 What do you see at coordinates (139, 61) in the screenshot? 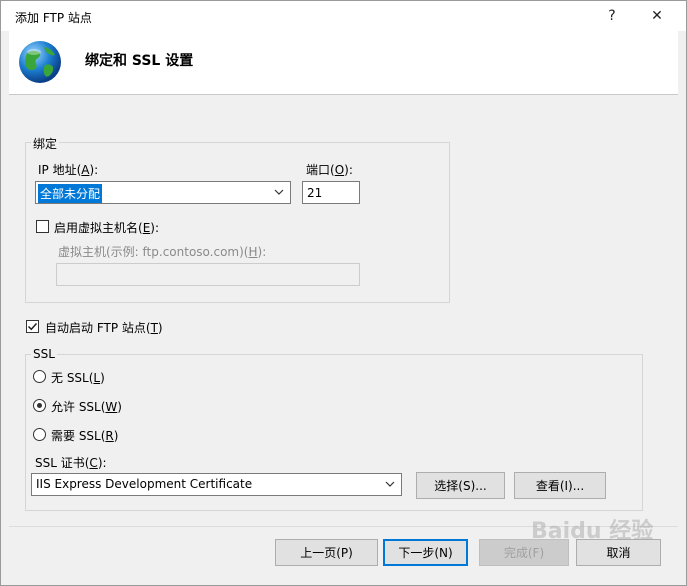
I see `page-title: 绑定和 SSL 设置` at bounding box center [139, 61].